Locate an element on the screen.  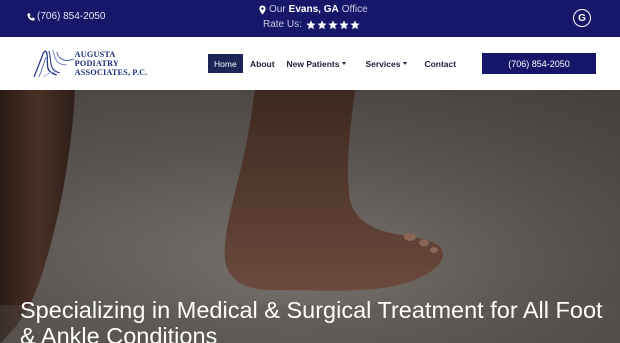
nav-new-patients: New Patients is located at coordinates (317, 63).